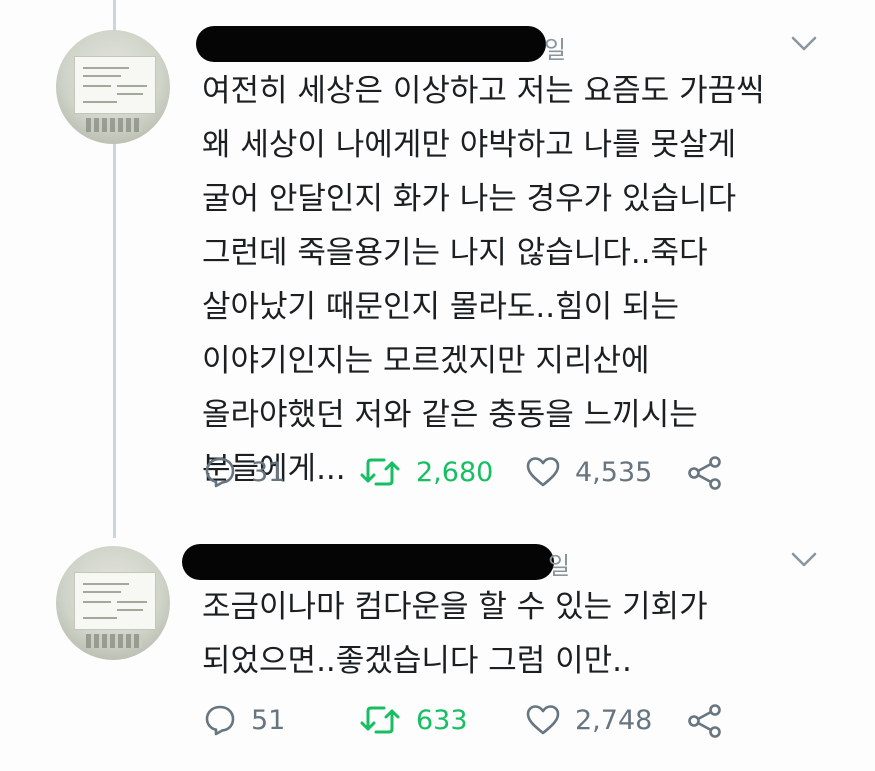 The height and width of the screenshot is (771, 875). I want to click on like-count: 4,535, so click(614, 472).